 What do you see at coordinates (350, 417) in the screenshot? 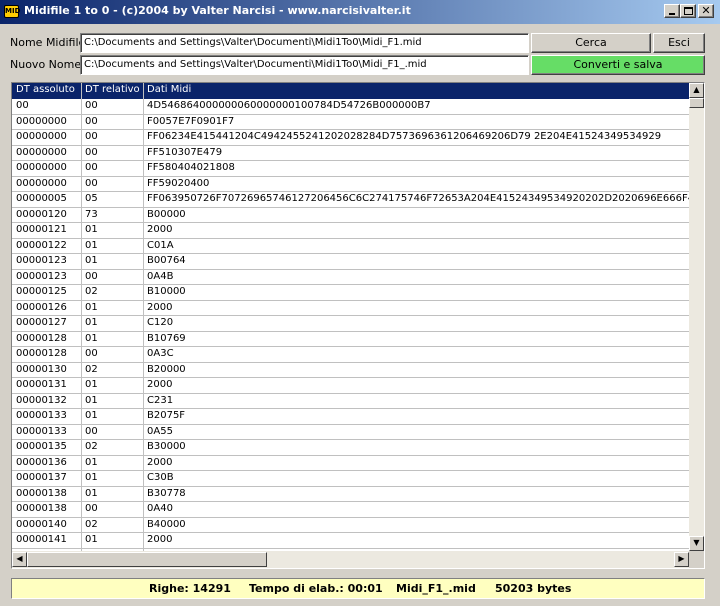
I see `table-row: 00000133 01 B2075F` at bounding box center [350, 417].